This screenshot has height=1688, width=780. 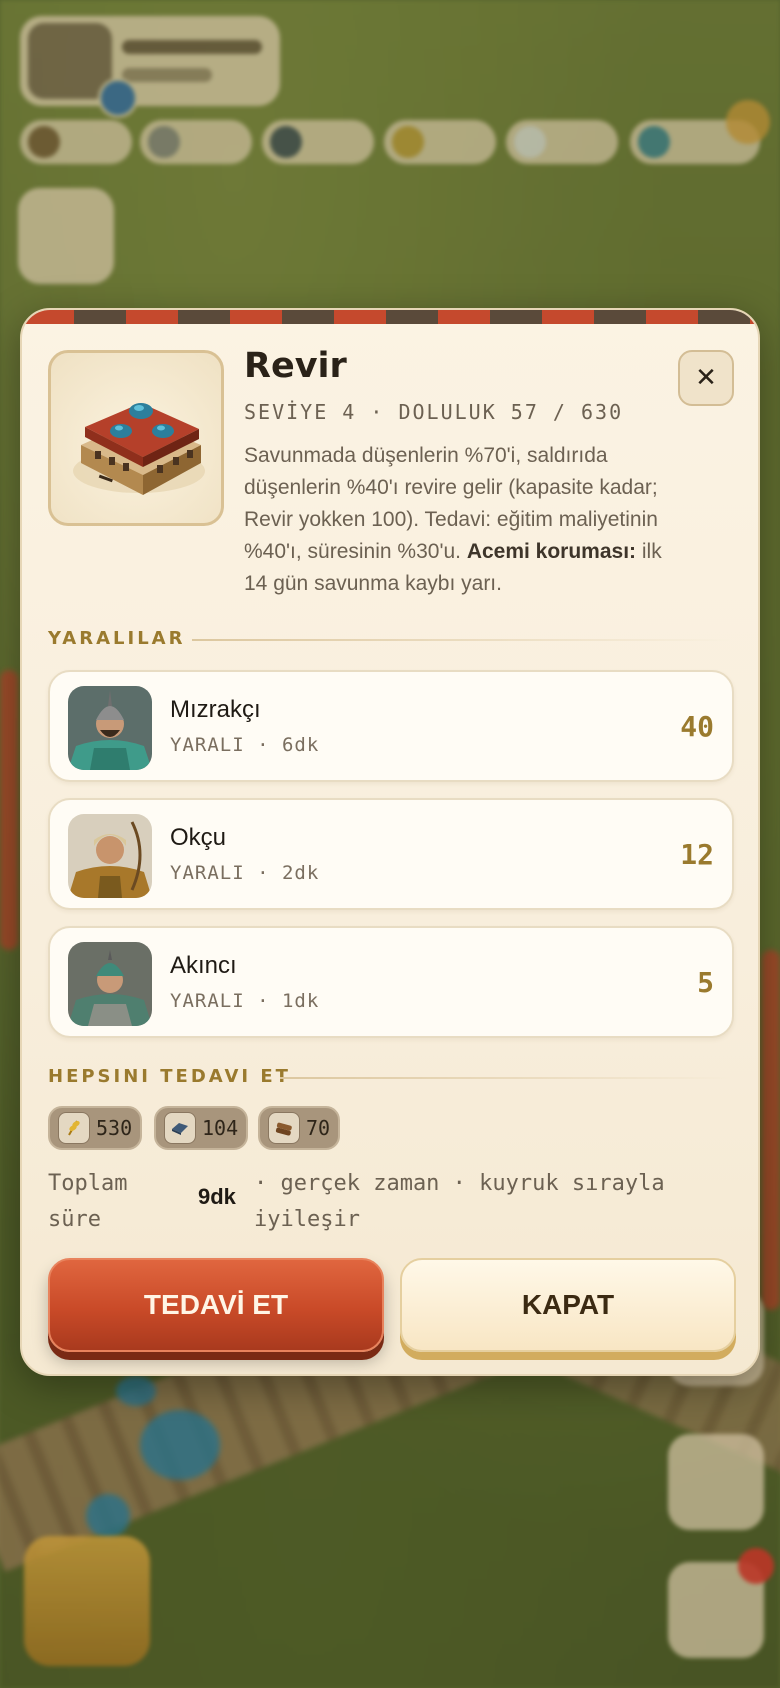 I want to click on unit-status: YARALI · 6dk, so click(x=245, y=745).